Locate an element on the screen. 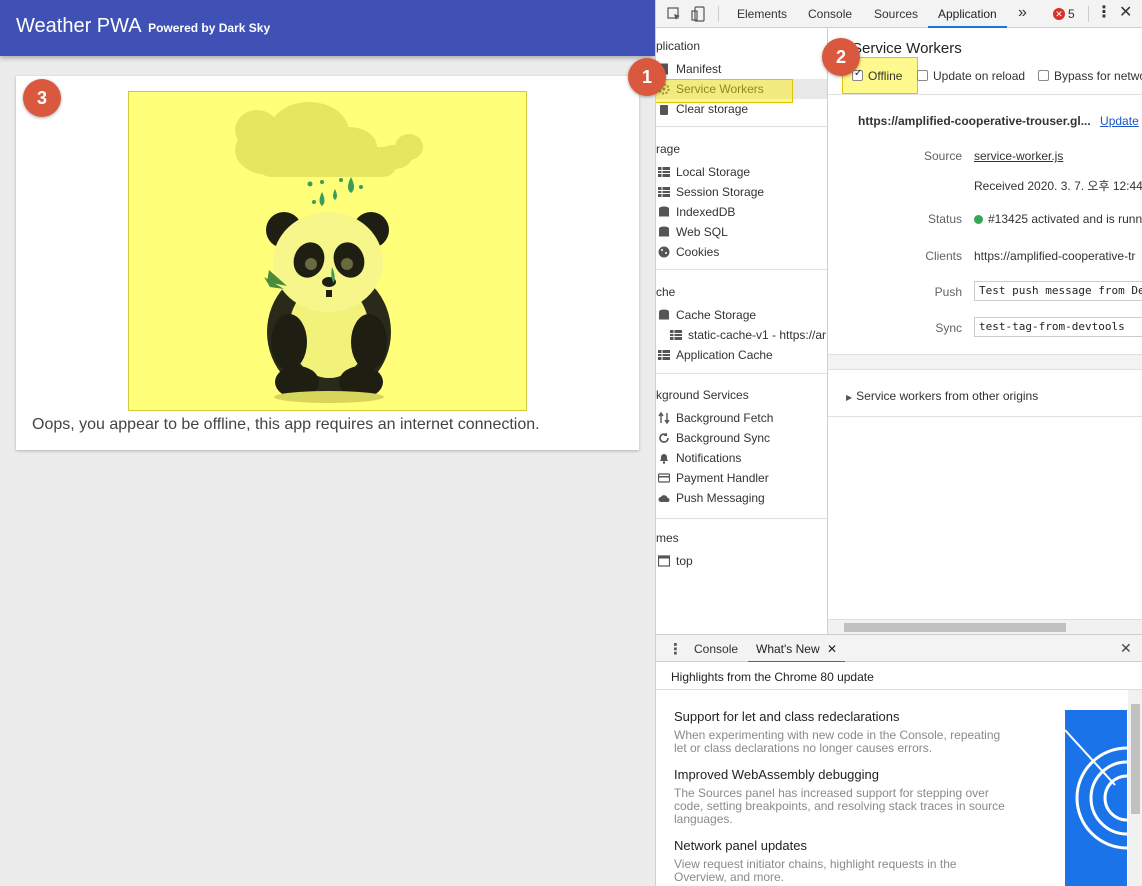 This screenshot has width=1142, height=886. highlights-text: Highlights from the Chrome 80 update is located at coordinates (772, 677).